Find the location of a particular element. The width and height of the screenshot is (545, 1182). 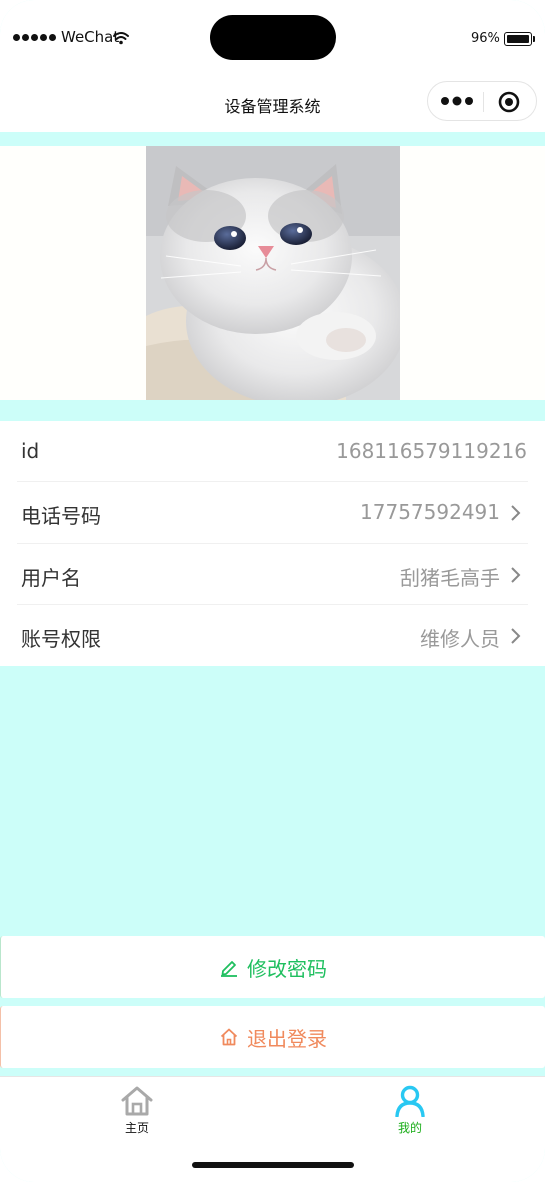

list-item-permission: 账号权限 维修人员 is located at coordinates (272, 635).